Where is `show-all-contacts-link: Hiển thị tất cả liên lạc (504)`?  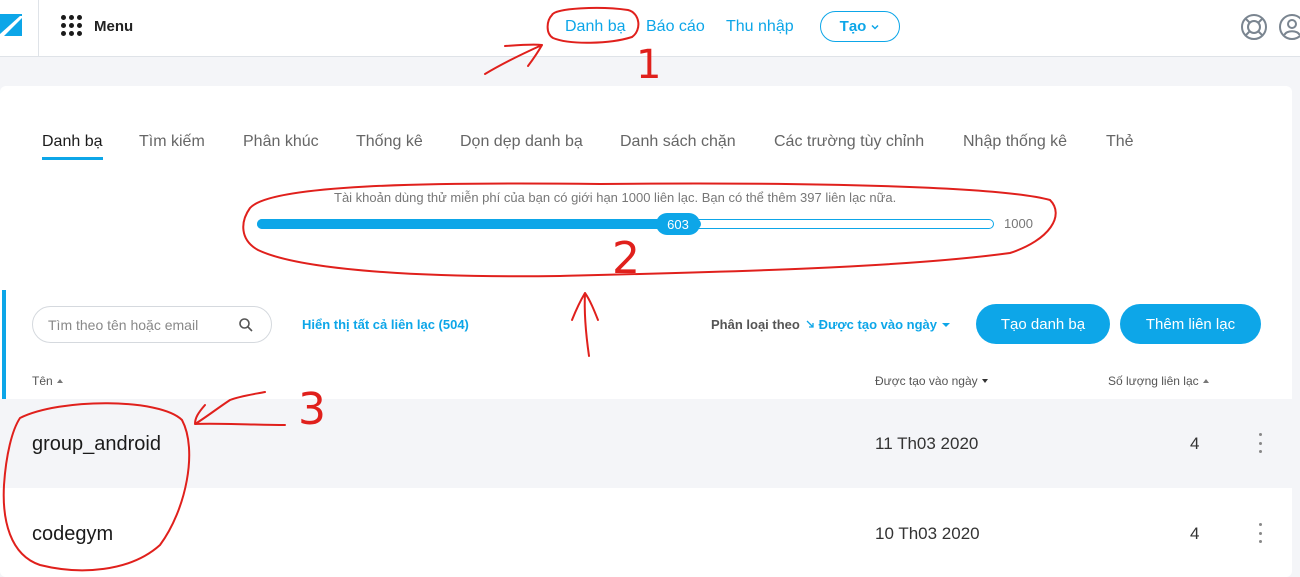
show-all-contacts-link: Hiển thị tất cả liên lạc (504) is located at coordinates (385, 324).